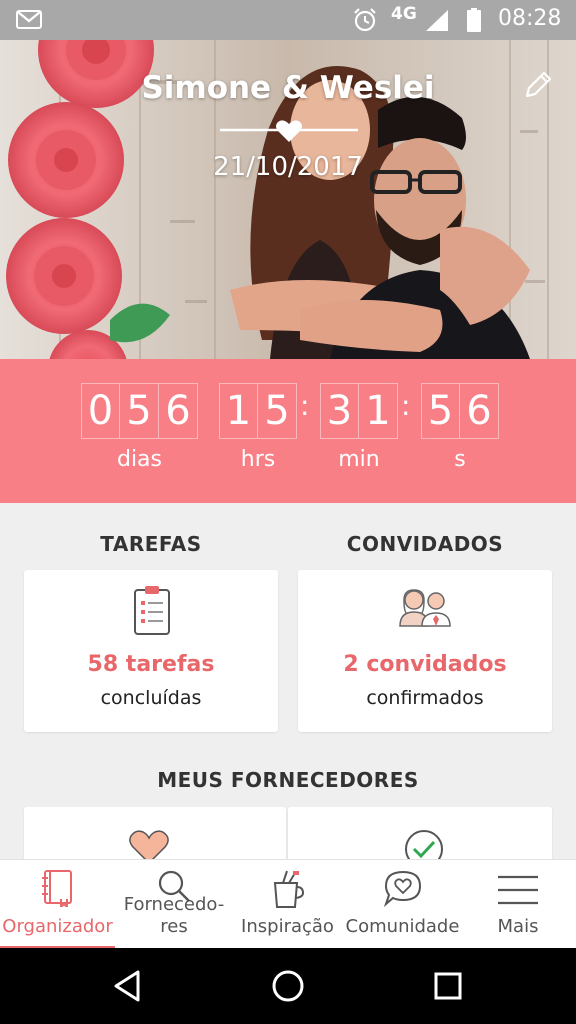 The image size is (576, 1024). I want to click on suppliers-section-title: MEUS FORNECEDORES, so click(288, 780).